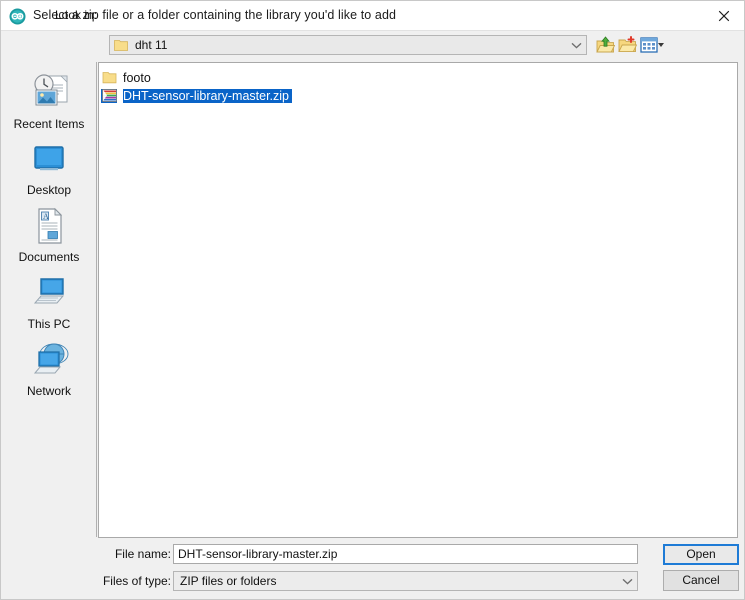  Describe the element at coordinates (722, 15) in the screenshot. I see `close-icon` at that location.